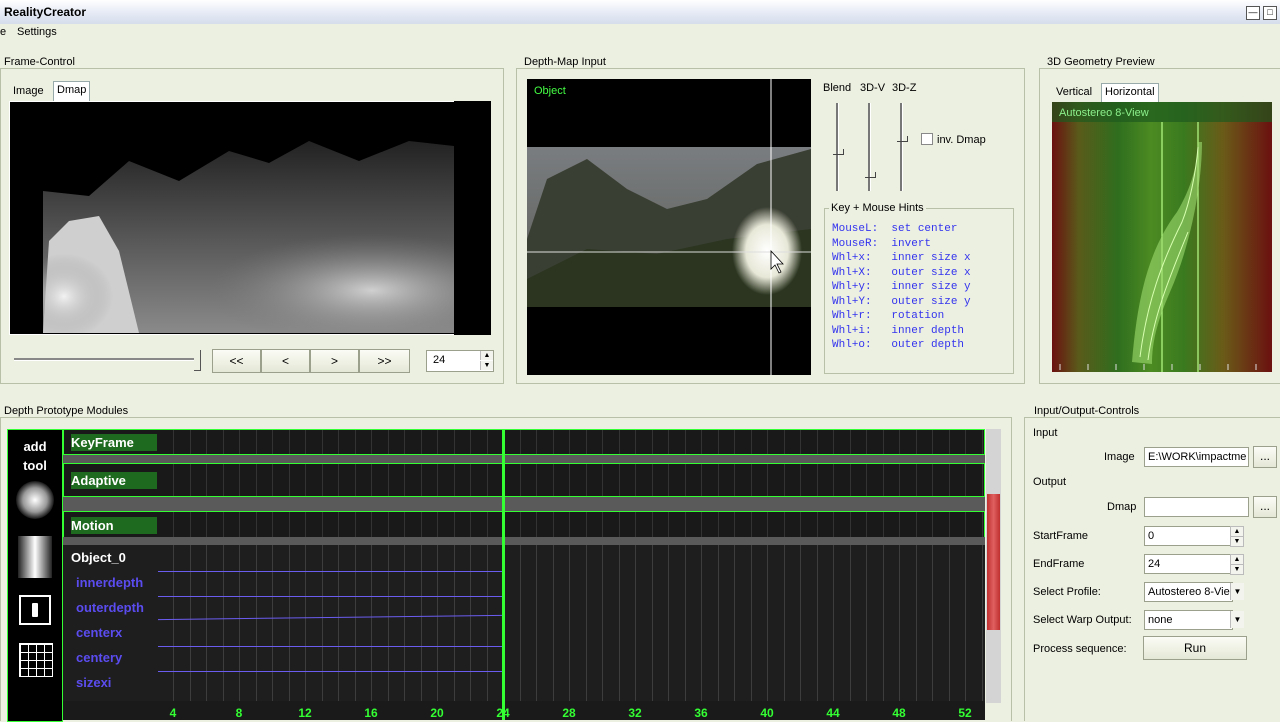  What do you see at coordinates (39, 62) in the screenshot?
I see `frame-control-label: Frame-Control` at bounding box center [39, 62].